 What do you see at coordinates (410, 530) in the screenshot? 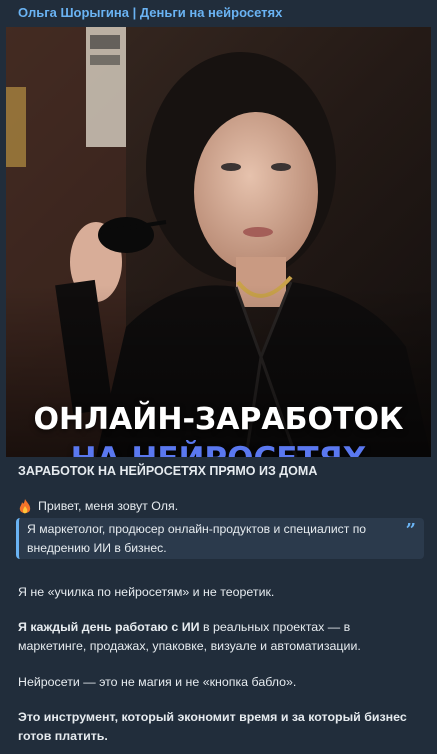
I see `quote-icon: ”` at bounding box center [410, 530].